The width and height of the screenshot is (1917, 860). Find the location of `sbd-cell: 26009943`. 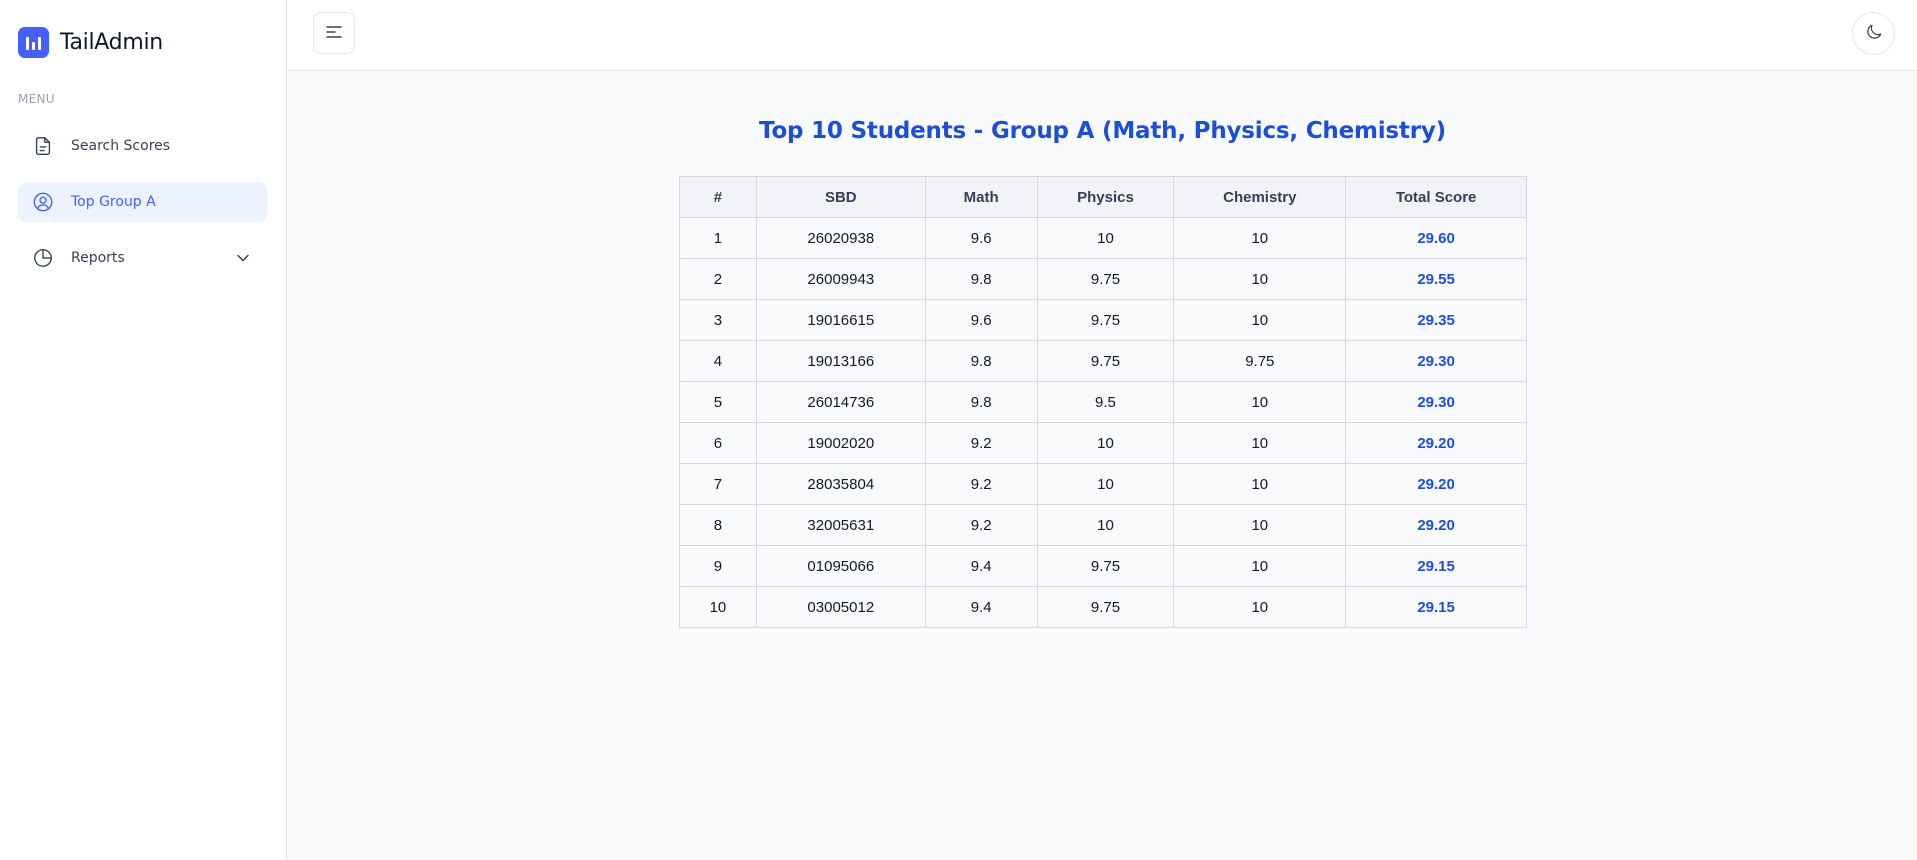

sbd-cell: 26009943 is located at coordinates (840, 279).